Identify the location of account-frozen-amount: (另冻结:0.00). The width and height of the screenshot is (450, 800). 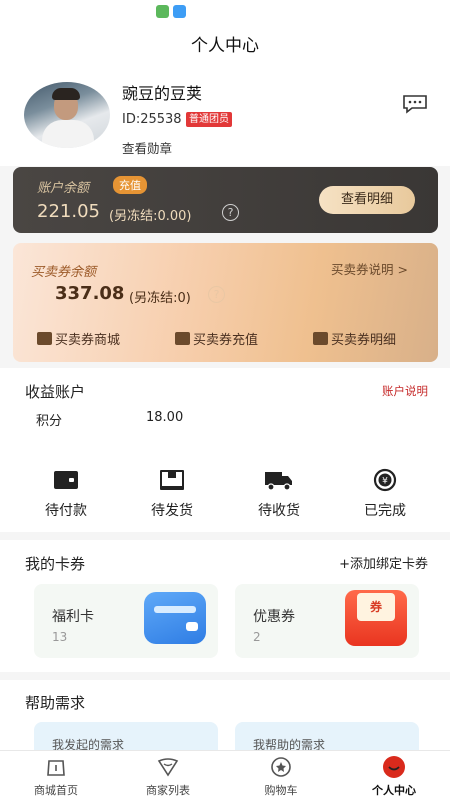
(150, 216).